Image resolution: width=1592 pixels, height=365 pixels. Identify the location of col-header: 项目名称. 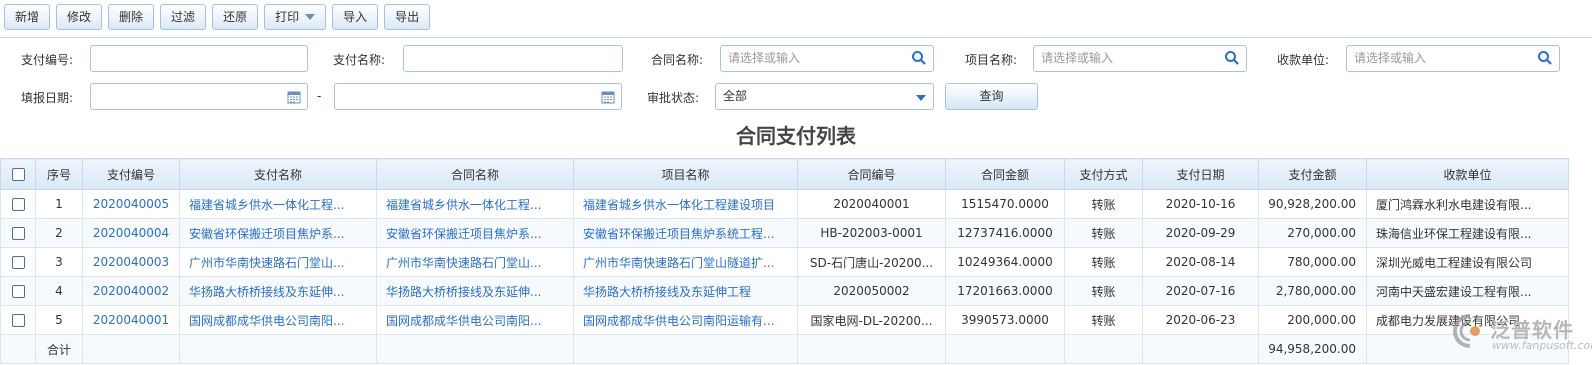
(685, 174).